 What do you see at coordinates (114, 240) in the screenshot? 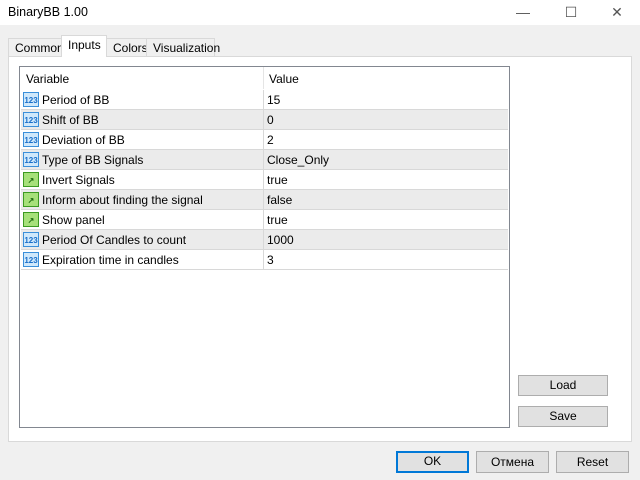
I see `variable-name: Period Of Candles to count` at bounding box center [114, 240].